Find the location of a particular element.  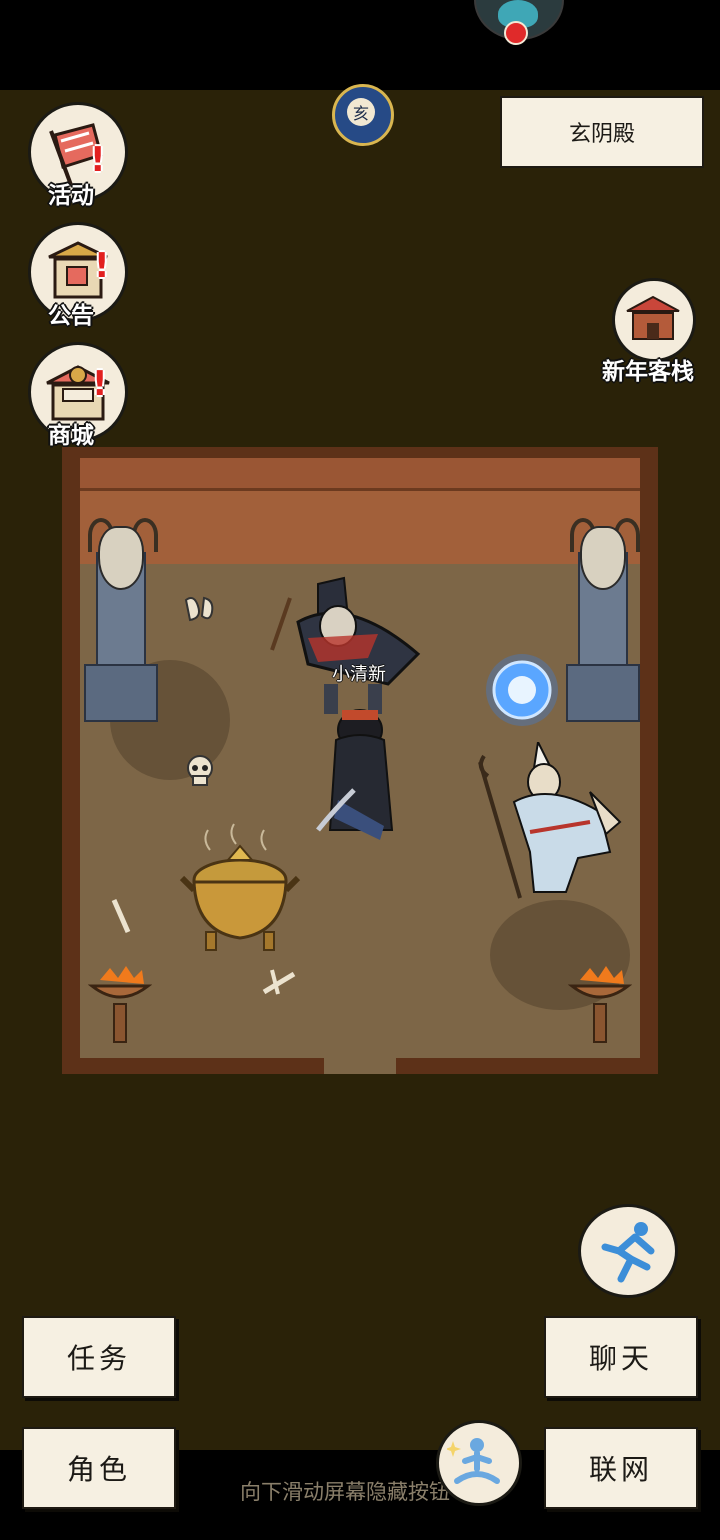

shop-alert-icon: ! is located at coordinates (100, 384).